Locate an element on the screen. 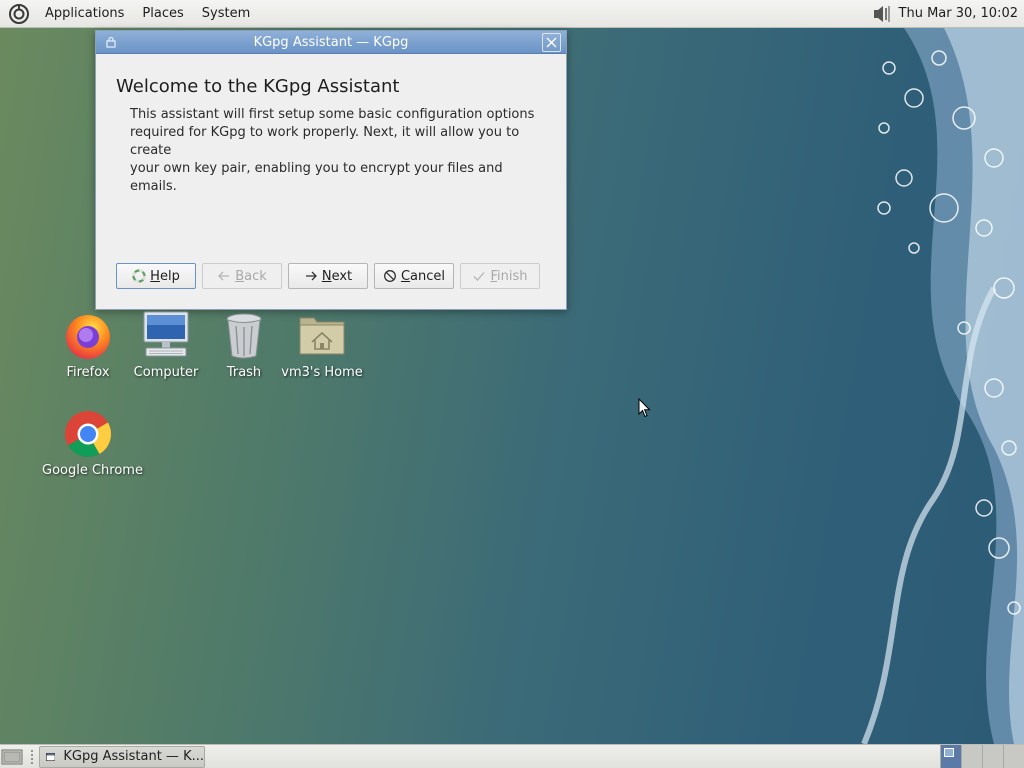 Image resolution: width=1024 pixels, height=768 pixels. trash-icon is located at coordinates (244, 336).